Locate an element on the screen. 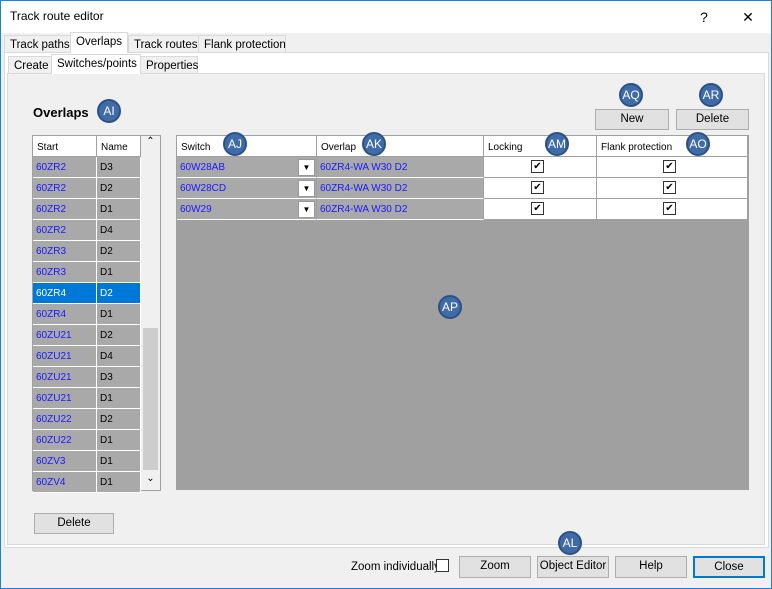 The image size is (772, 589). tab-flank-protection: Flank protection is located at coordinates (242, 44).